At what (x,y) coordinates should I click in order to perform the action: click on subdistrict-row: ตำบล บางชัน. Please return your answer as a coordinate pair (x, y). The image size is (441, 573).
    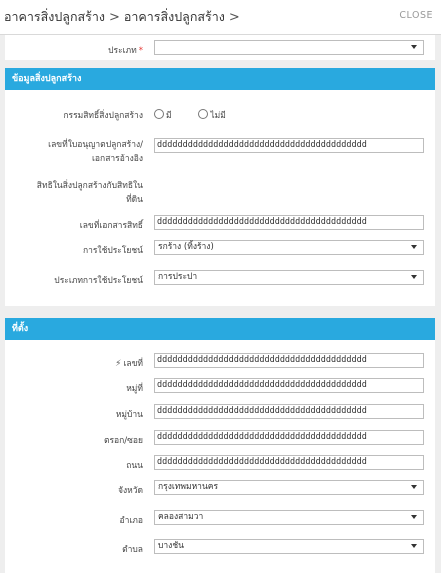
    Looking at the image, I should click on (220, 549).